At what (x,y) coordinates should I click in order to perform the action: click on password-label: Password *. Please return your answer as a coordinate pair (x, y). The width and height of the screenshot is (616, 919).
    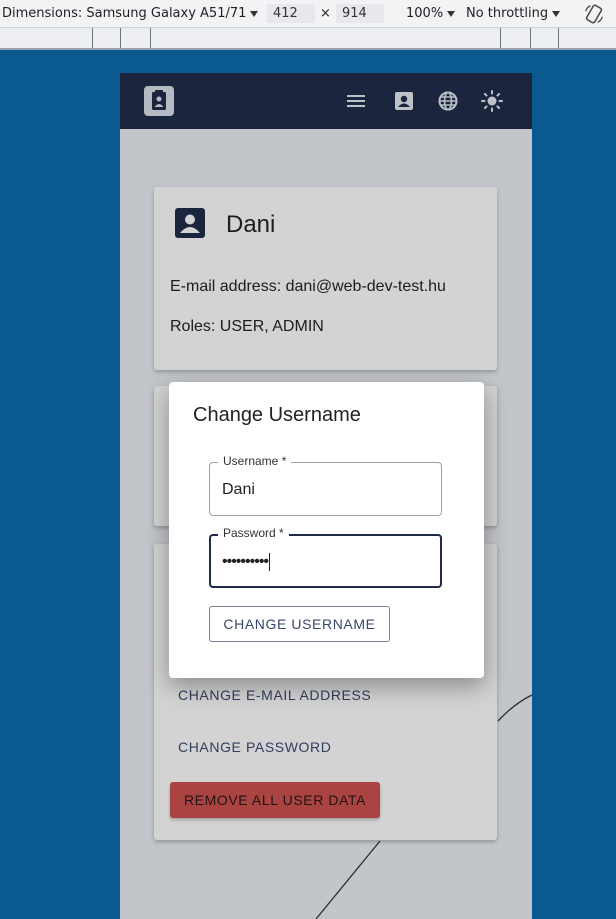
    Looking at the image, I should click on (253, 533).